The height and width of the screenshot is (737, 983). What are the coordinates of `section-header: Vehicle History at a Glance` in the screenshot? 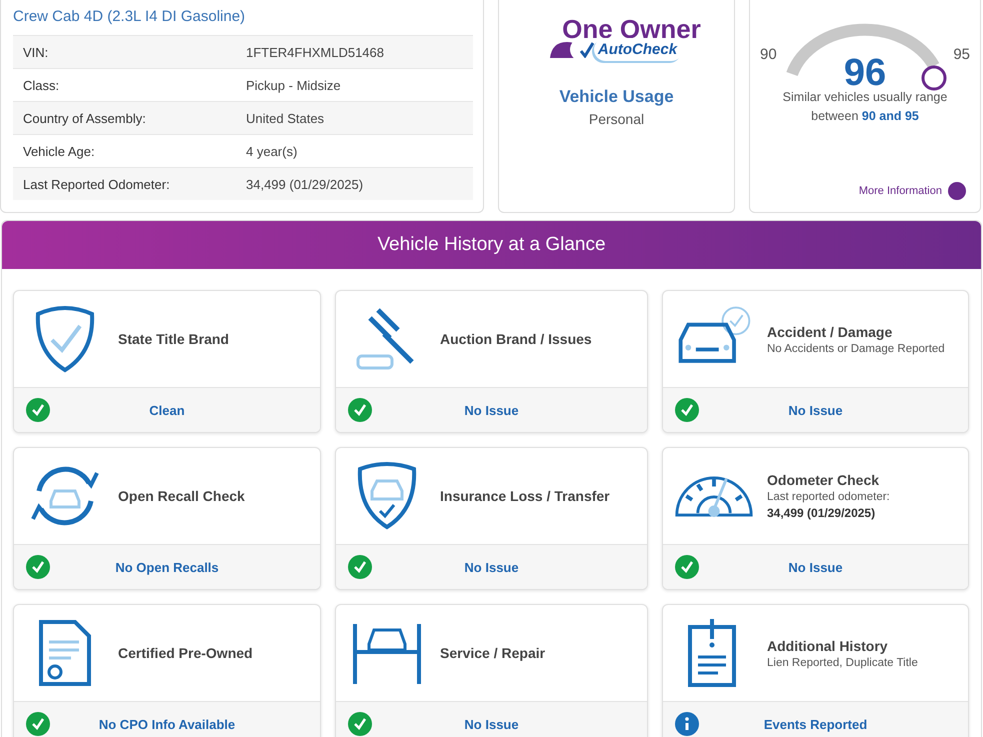 It's located at (491, 245).